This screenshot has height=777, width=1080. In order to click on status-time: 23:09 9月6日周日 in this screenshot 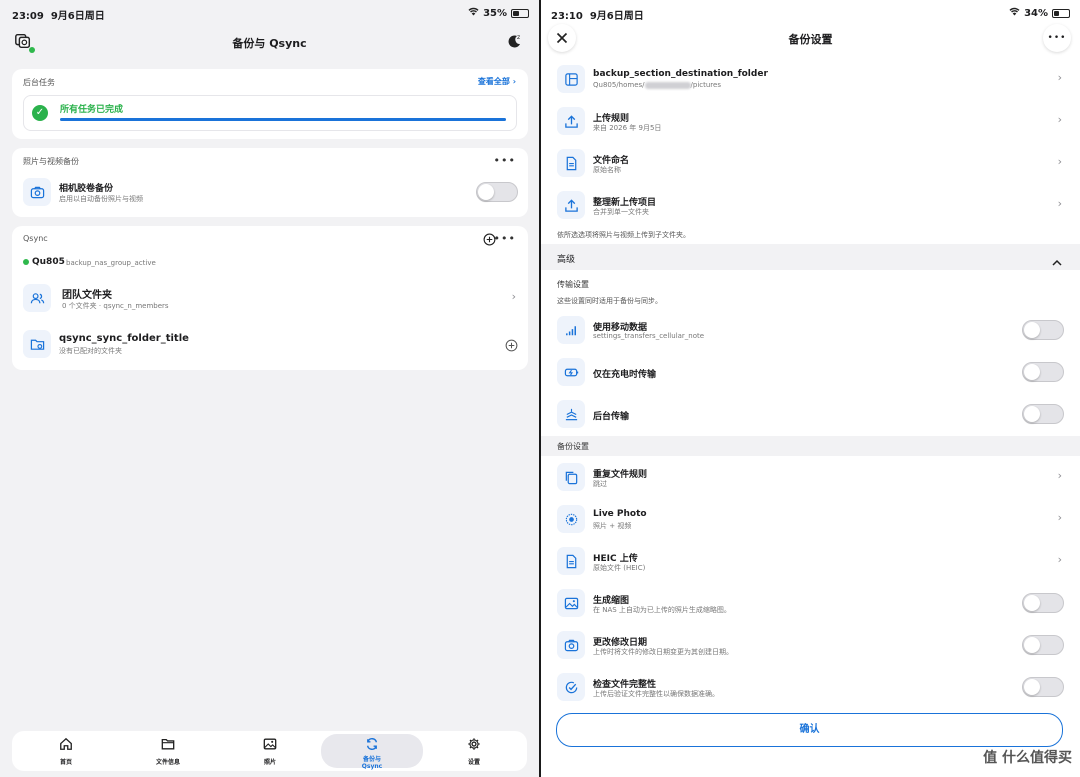, I will do `click(58, 16)`.